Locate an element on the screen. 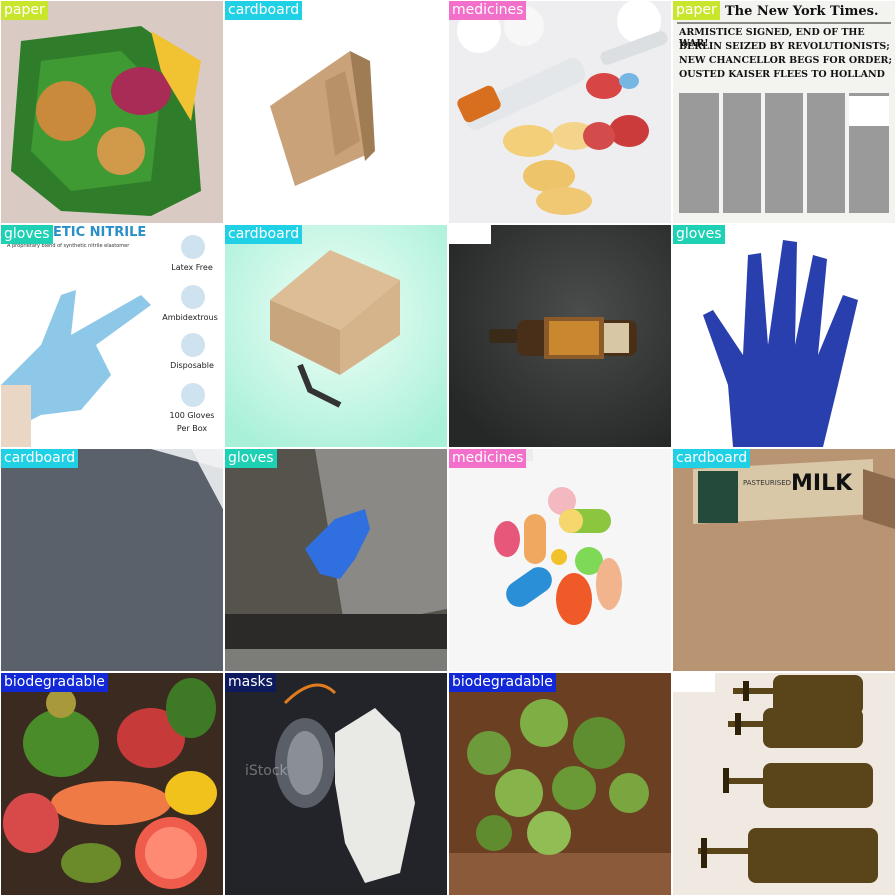  tile-12: biodegradable is located at coordinates (112, 784).